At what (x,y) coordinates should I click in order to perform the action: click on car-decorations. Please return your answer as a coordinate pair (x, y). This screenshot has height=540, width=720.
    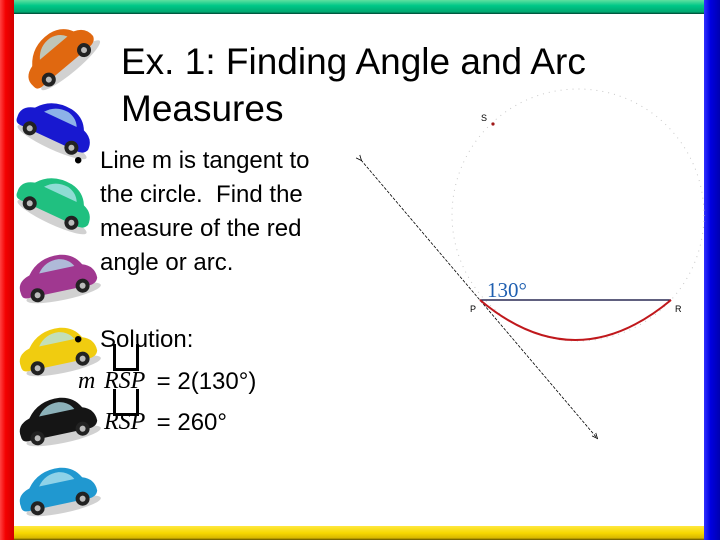
    Looking at the image, I should click on (58, 273).